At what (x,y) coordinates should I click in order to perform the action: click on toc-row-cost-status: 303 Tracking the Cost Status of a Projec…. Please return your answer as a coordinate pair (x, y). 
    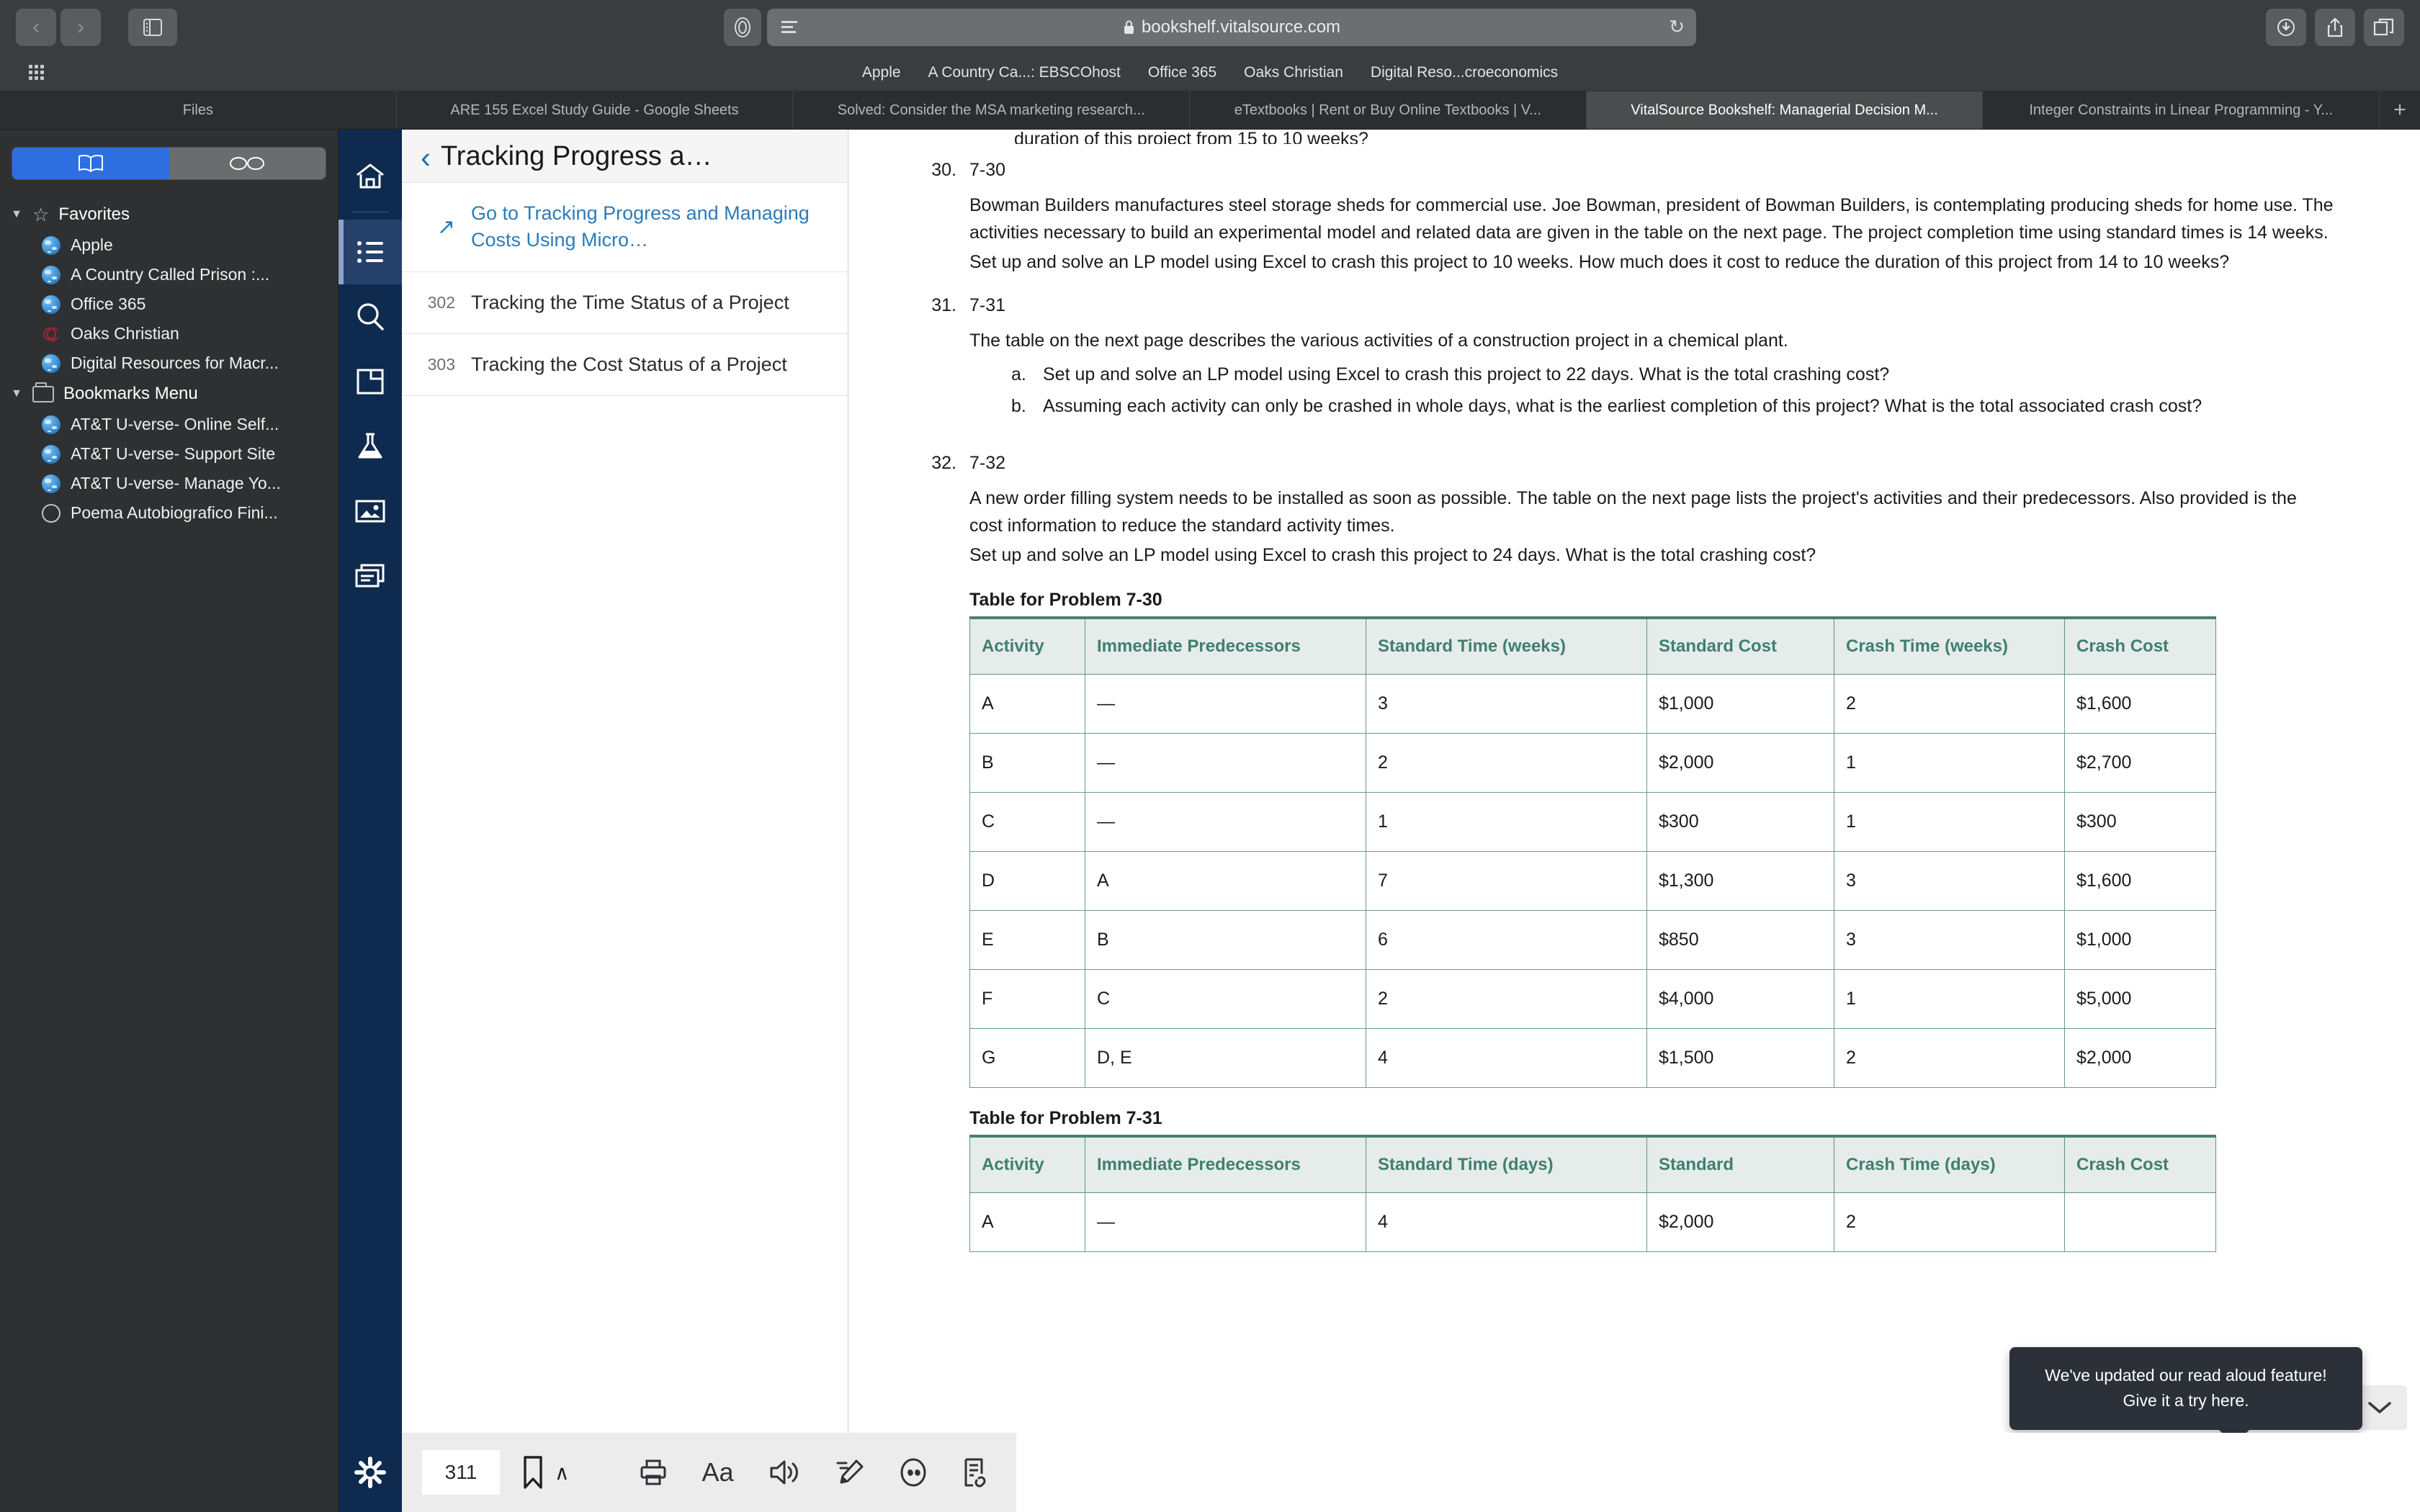
    Looking at the image, I should click on (625, 365).